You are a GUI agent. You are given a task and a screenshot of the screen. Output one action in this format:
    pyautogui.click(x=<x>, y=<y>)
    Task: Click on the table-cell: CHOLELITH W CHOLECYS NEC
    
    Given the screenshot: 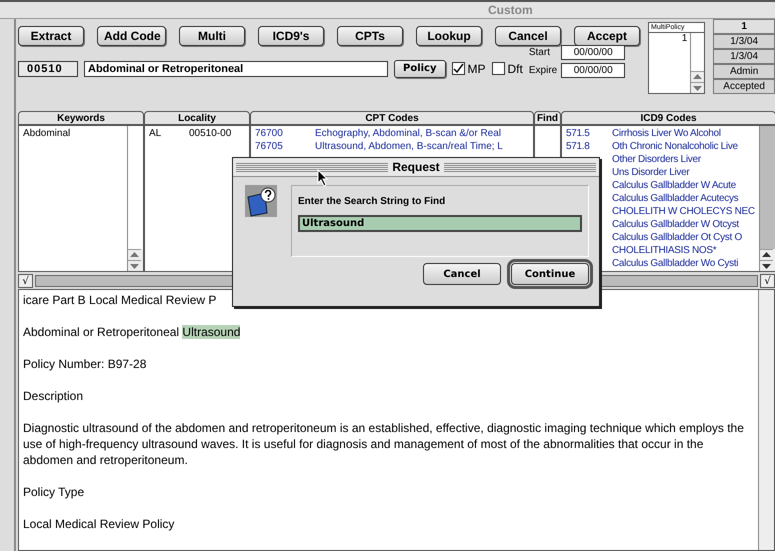 What is the action you would take?
    pyautogui.click(x=683, y=211)
    